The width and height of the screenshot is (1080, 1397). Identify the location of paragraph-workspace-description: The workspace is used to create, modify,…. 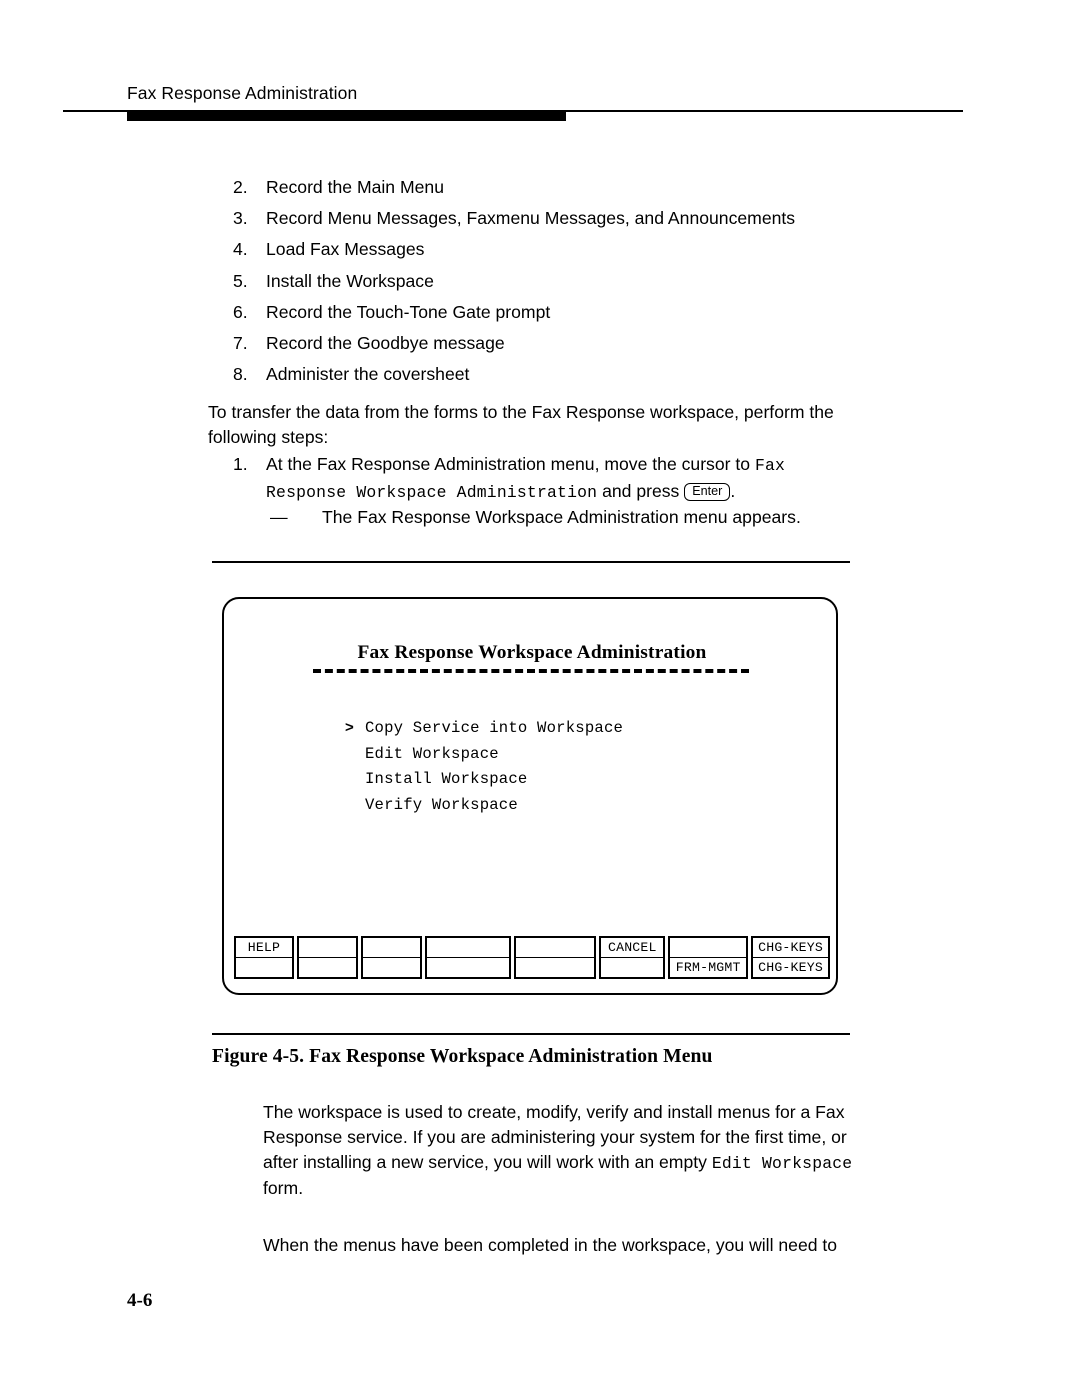
(563, 1150).